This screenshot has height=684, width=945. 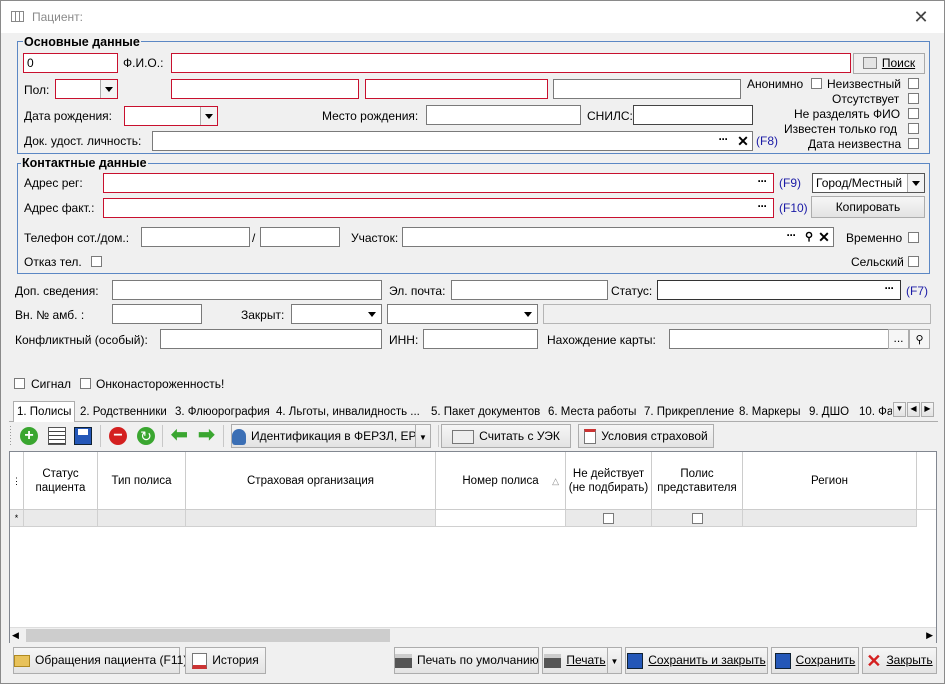 I want to click on mobile-phone-field, so click(x=195, y=237).